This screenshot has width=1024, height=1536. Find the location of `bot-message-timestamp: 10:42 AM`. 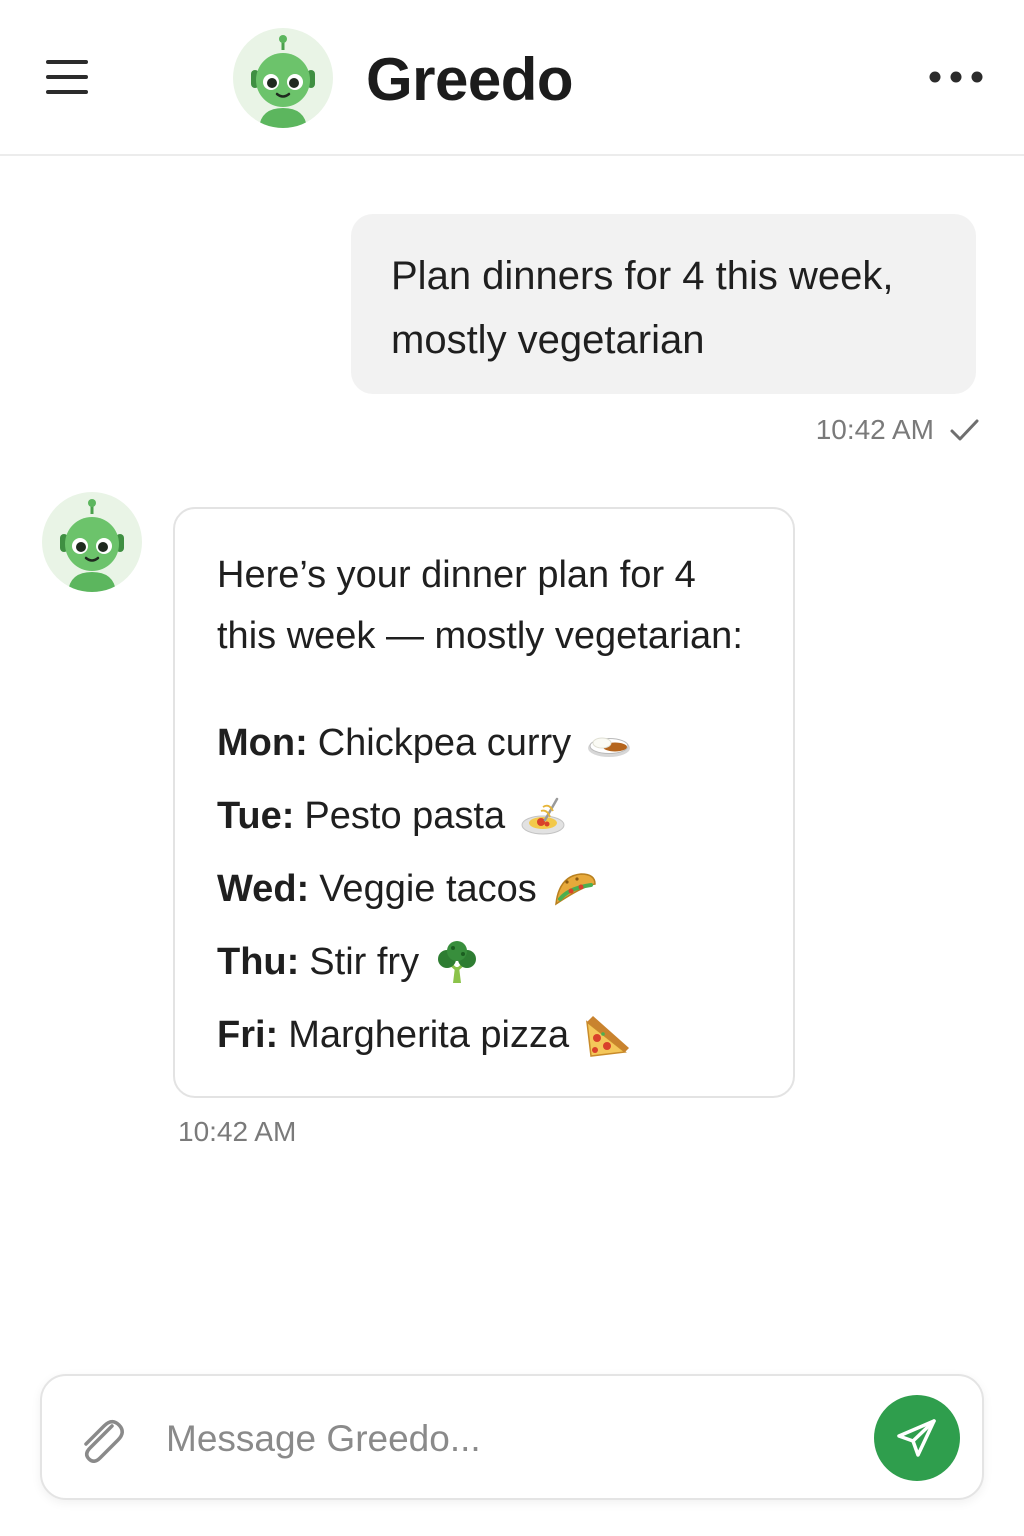

bot-message-timestamp: 10:42 AM is located at coordinates (237, 1131).